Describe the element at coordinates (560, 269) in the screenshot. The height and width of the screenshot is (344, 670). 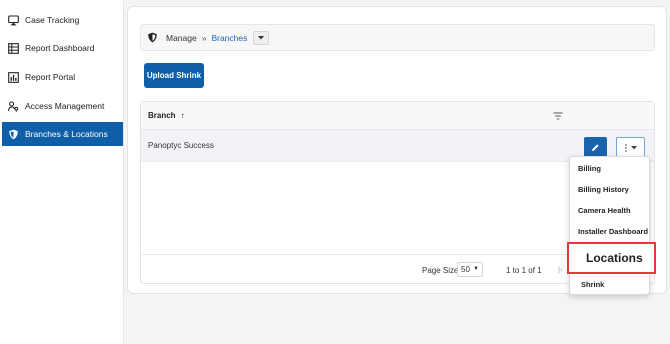
I see `first-page-button: |‹` at that location.